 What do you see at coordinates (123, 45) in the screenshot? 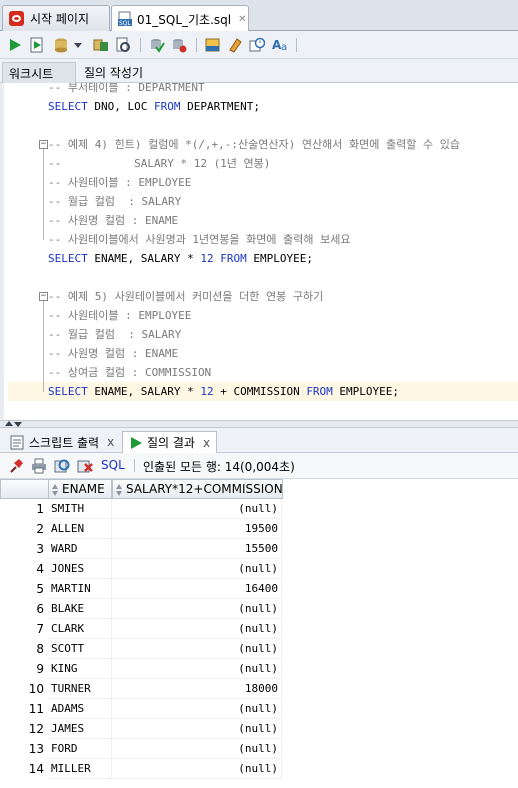
I see `autotrace-icon` at bounding box center [123, 45].